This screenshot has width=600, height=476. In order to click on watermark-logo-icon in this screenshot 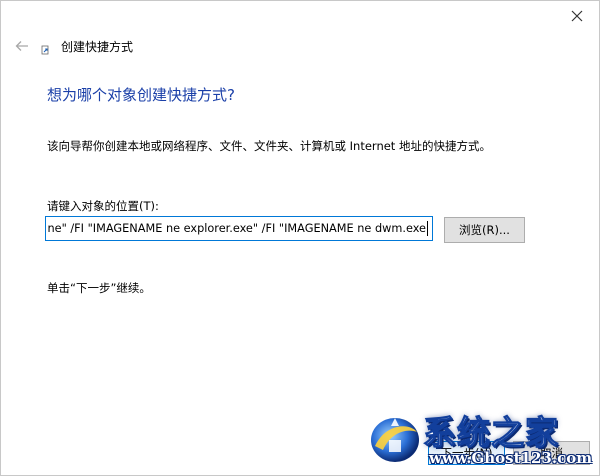, I will do `click(395, 440)`.